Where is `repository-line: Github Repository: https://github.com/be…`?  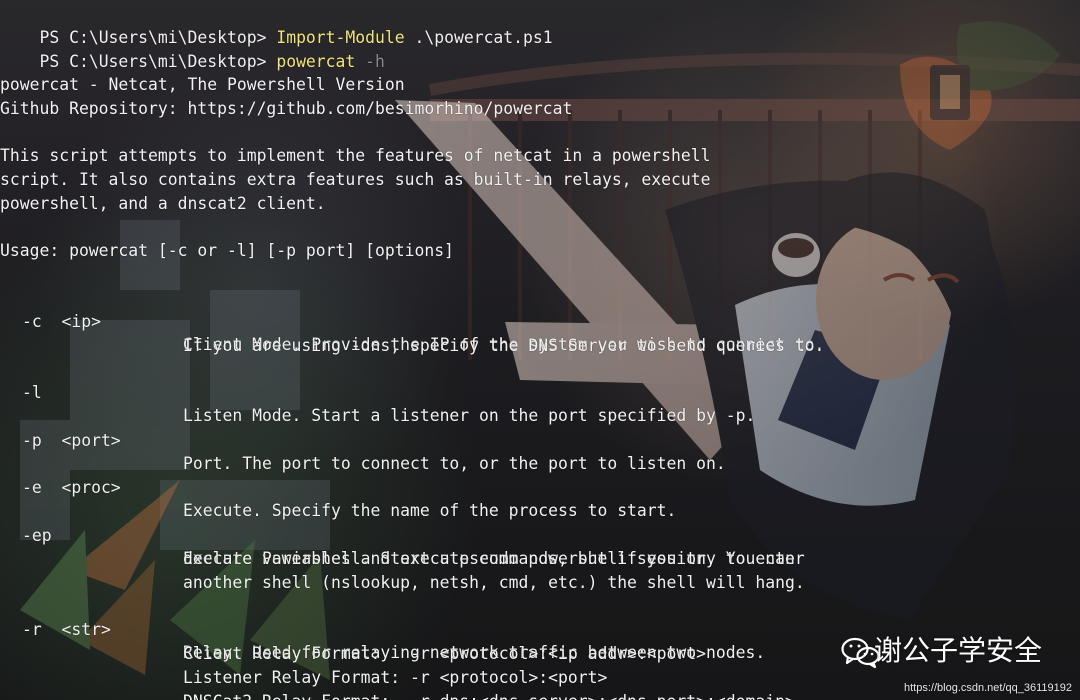 repository-line: Github Repository: https://github.com/be… is located at coordinates (286, 108).